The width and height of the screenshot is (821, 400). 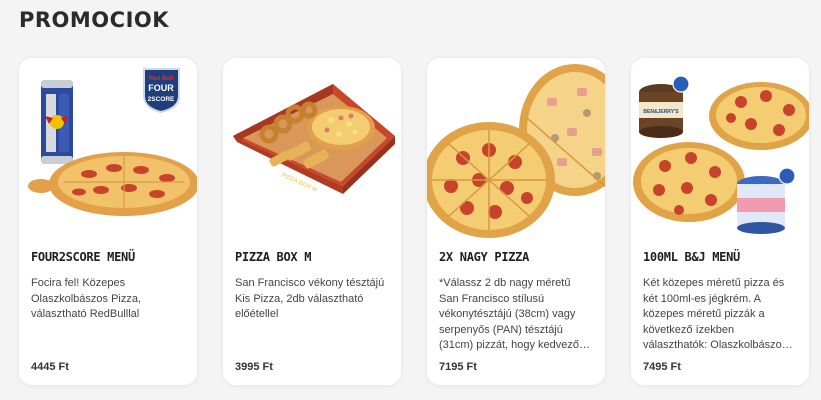 I want to click on promo-price: 4445 Ft, so click(x=50, y=367).